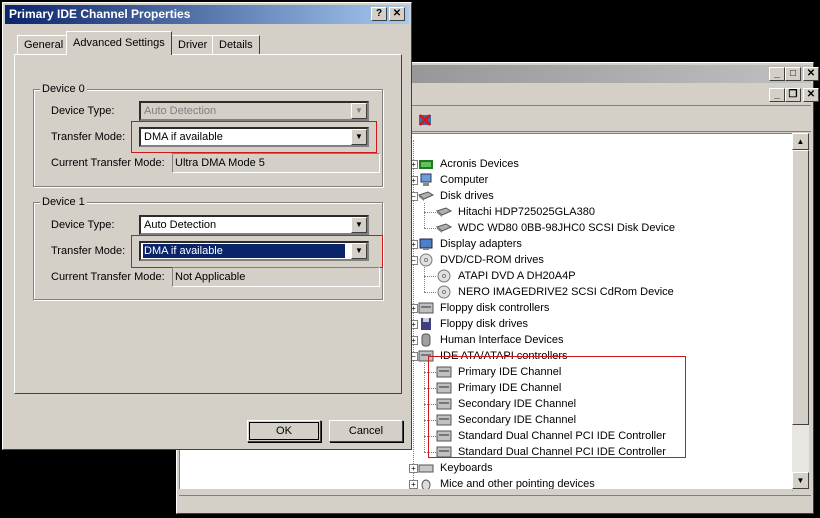  What do you see at coordinates (481, 244) in the screenshot?
I see `tree-node-label: Display adapters` at bounding box center [481, 244].